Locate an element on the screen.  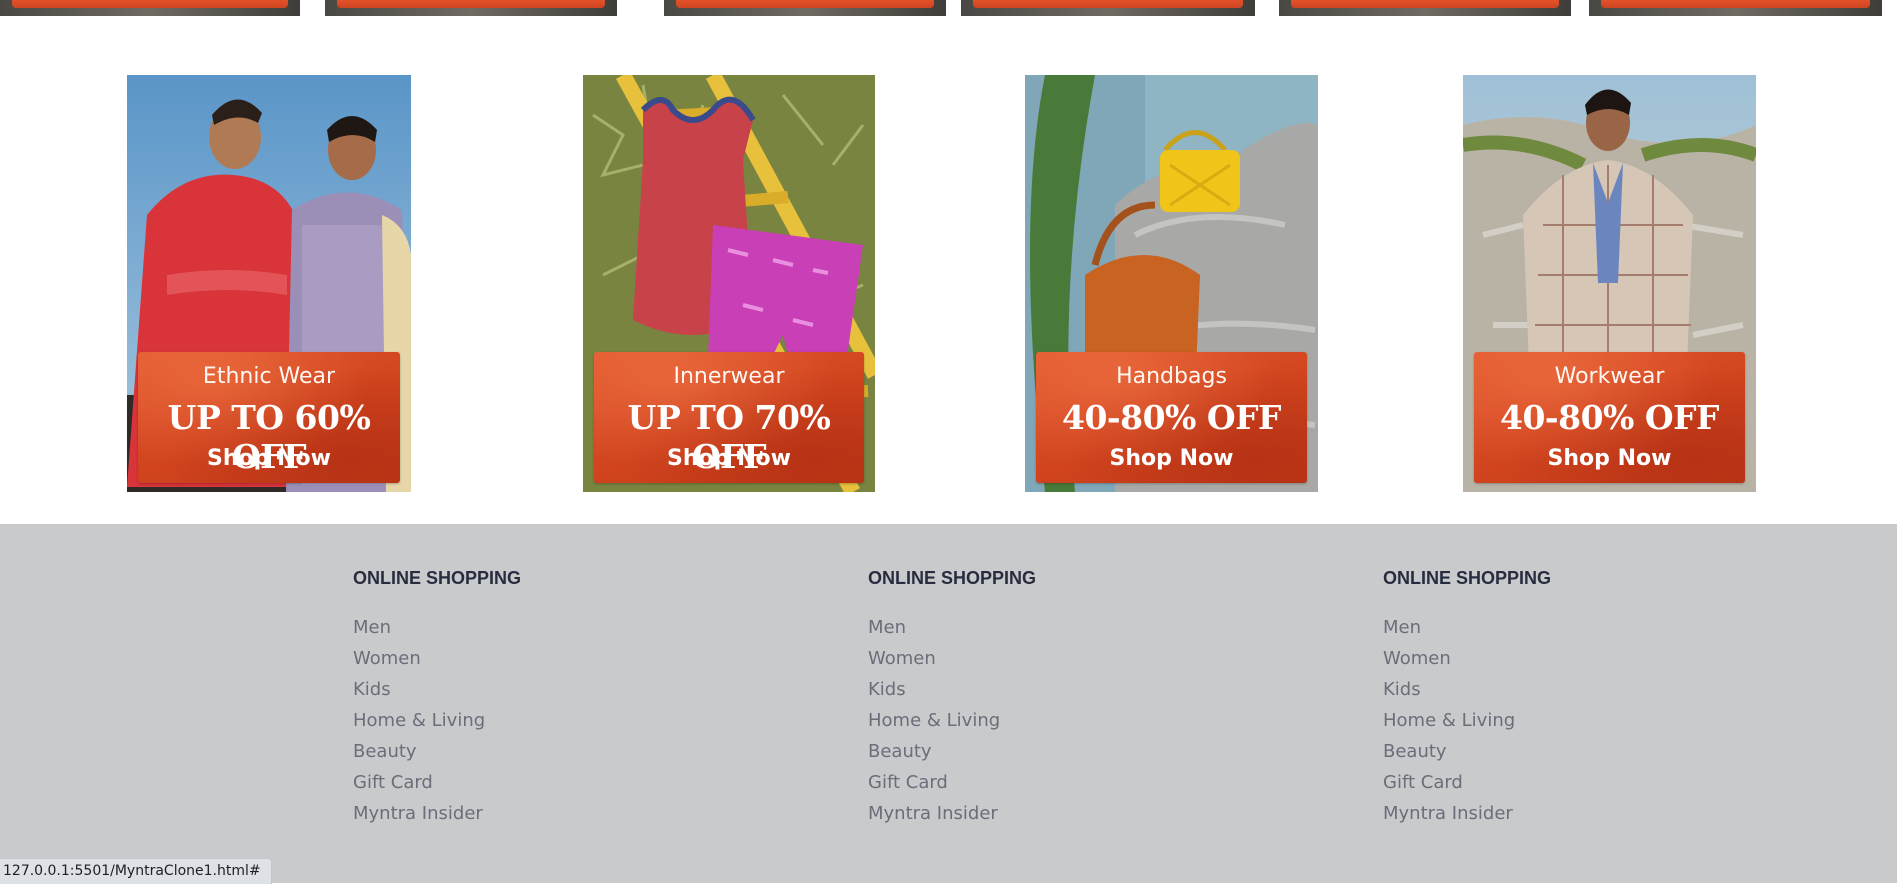
offer-banner: Ethnic Wear UP TO 60% OFF Shop Now is located at coordinates (269, 417).